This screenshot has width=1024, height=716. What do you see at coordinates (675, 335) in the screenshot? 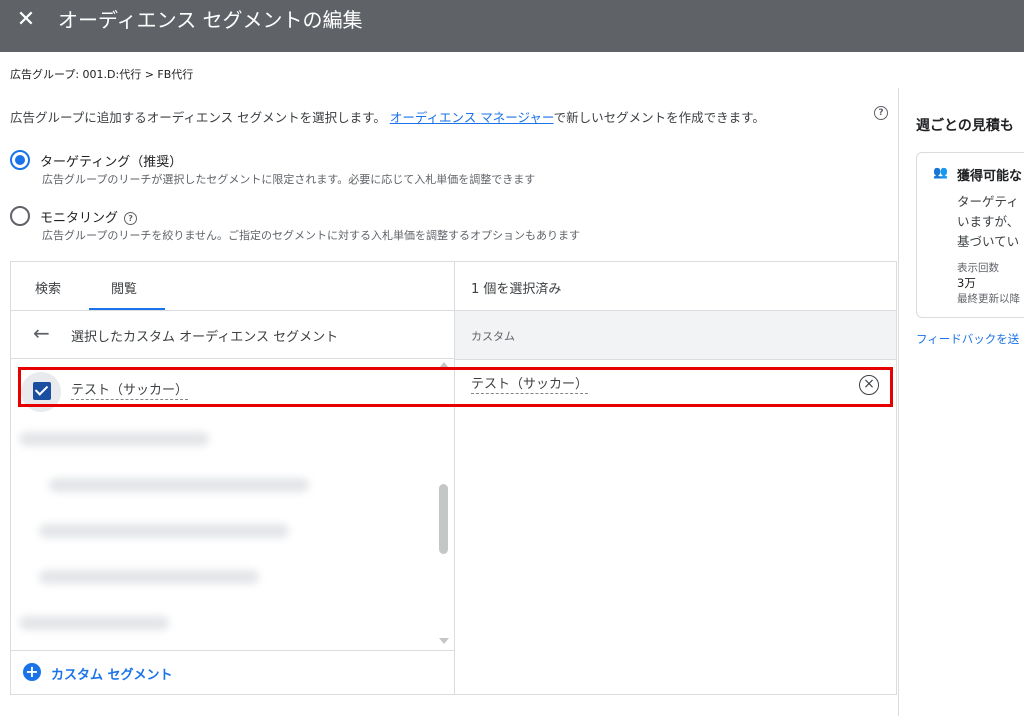
I see `column-header-bg` at bounding box center [675, 335].